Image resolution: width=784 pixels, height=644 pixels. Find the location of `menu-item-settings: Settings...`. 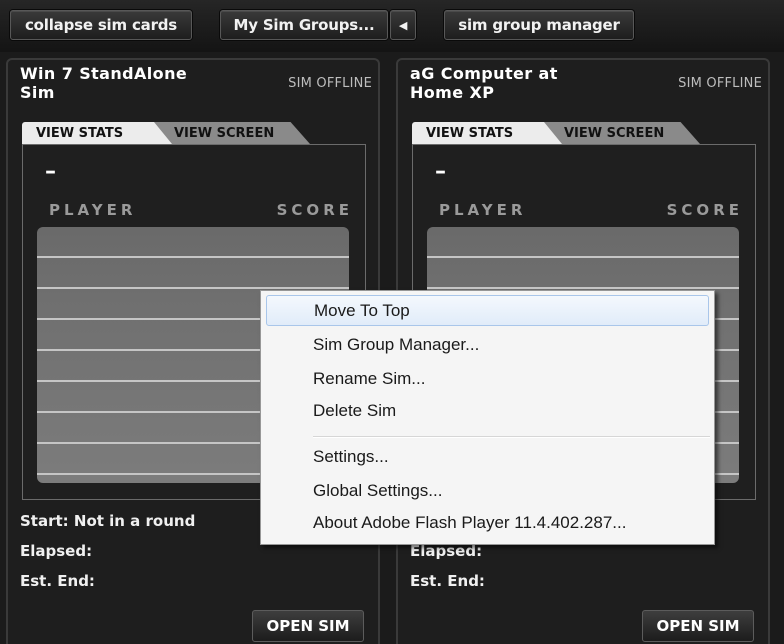

menu-item-settings: Settings... is located at coordinates (487, 456).